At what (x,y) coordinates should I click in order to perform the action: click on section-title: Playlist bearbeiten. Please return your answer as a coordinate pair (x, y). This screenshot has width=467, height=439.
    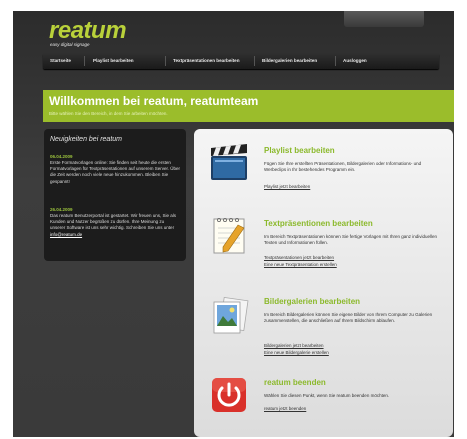
    Looking at the image, I should click on (299, 150).